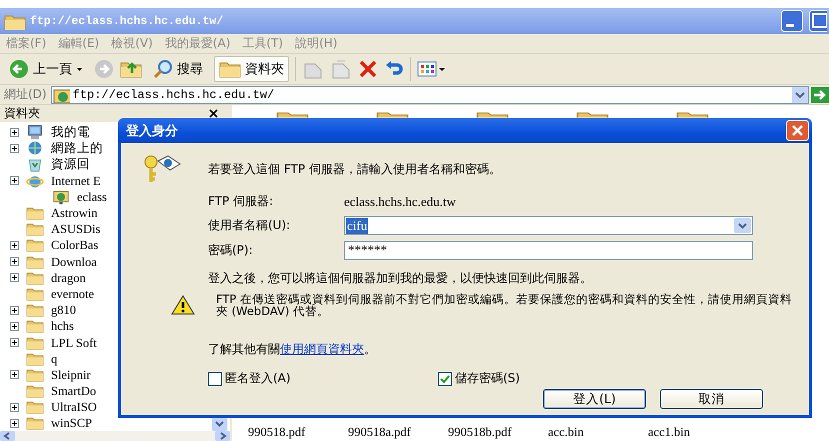 The width and height of the screenshot is (829, 441). Describe the element at coordinates (398, 432) in the screenshot. I see `file-name: 990518a.pdf` at that location.